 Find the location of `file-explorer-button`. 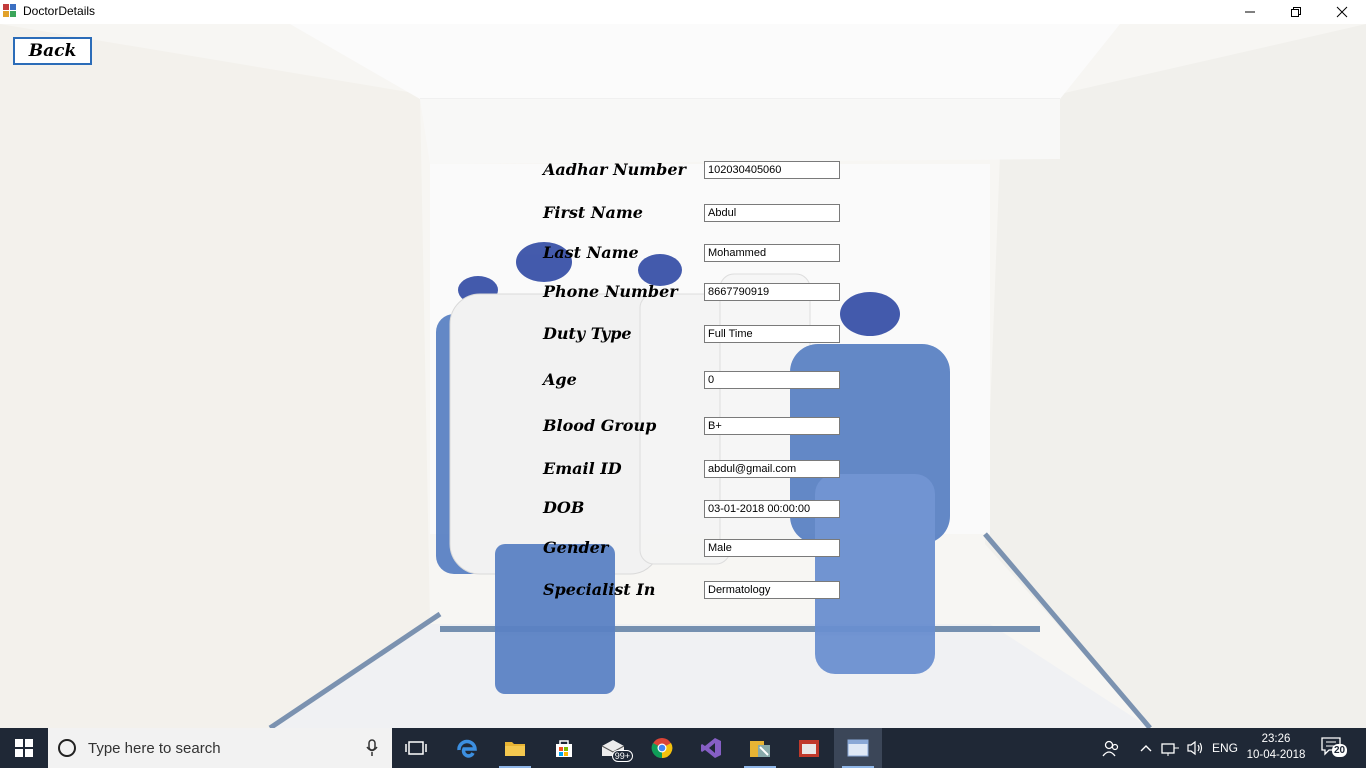

file-explorer-button is located at coordinates (515, 748).